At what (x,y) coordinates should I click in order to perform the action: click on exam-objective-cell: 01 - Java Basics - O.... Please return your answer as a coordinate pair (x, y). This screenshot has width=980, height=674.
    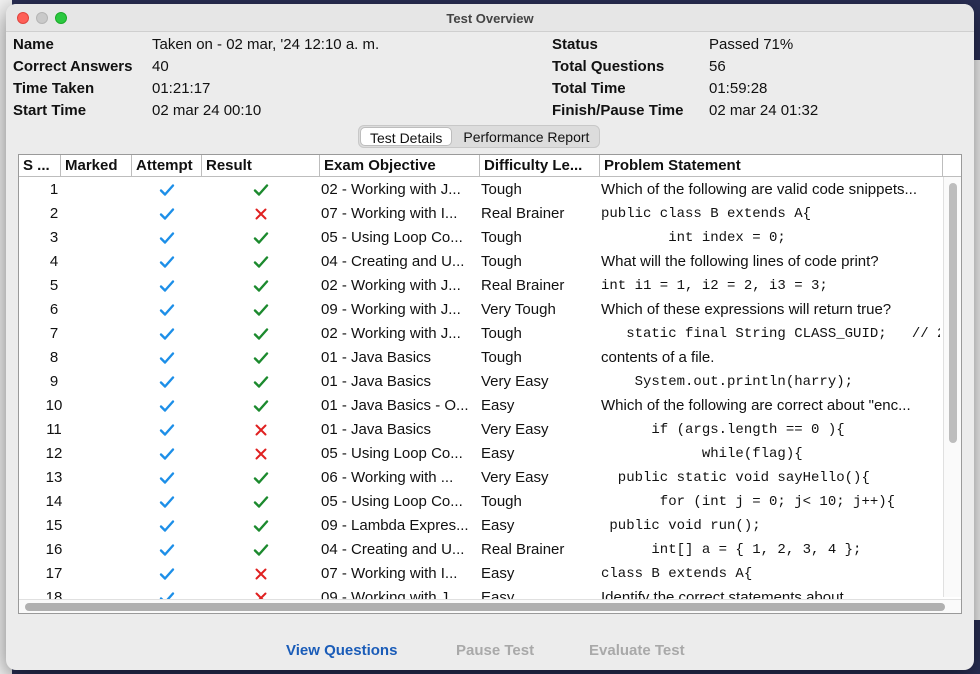
    Looking at the image, I should click on (395, 405).